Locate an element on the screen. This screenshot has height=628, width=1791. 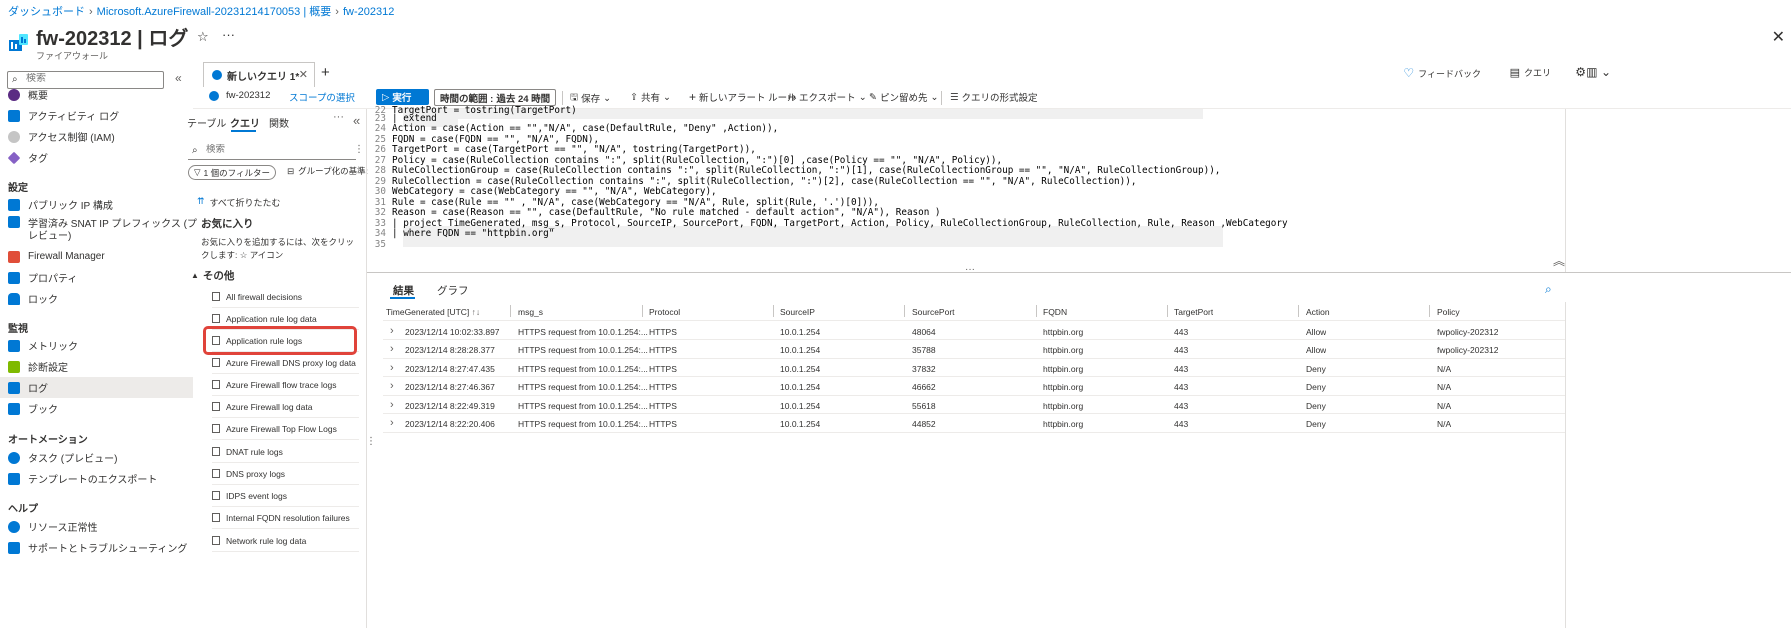
nav-item-overview: 概要 is located at coordinates (96, 94).